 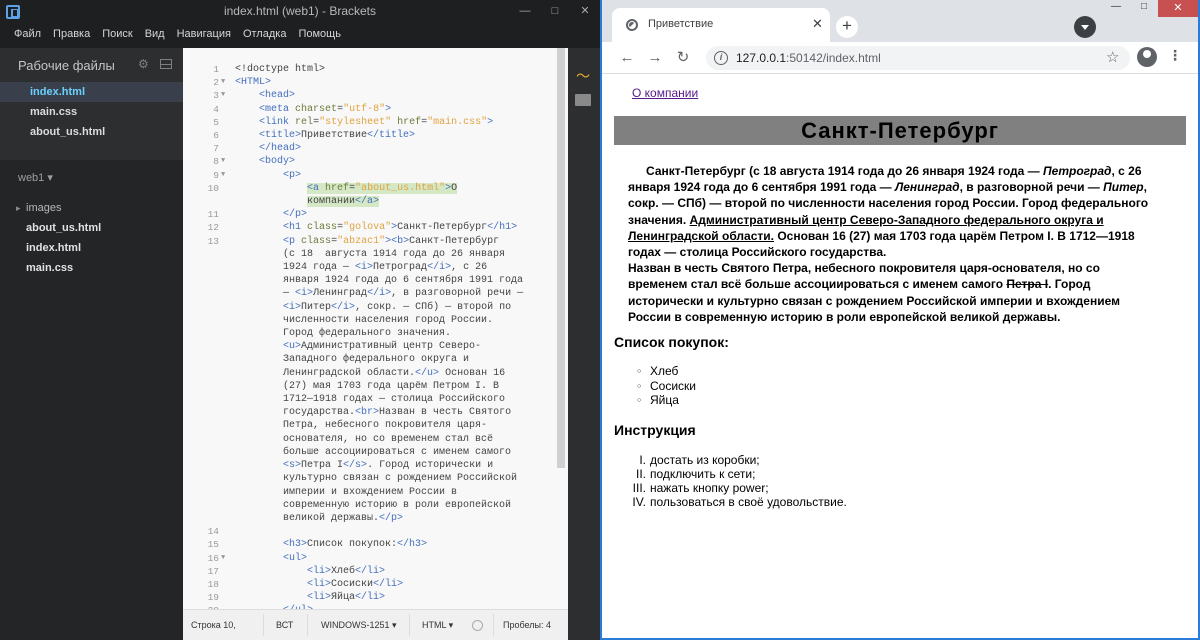 What do you see at coordinates (683, 58) in the screenshot?
I see `reload-icon: ↻` at bounding box center [683, 58].